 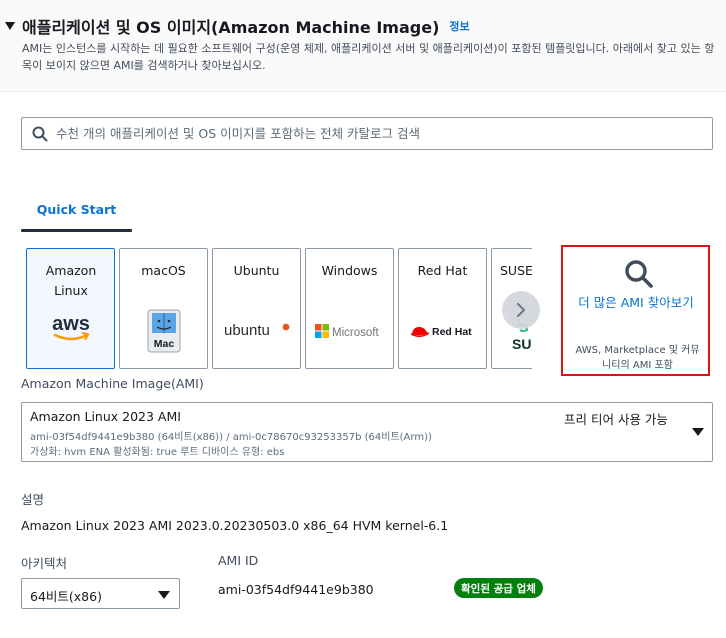 What do you see at coordinates (521, 344) in the screenshot?
I see `suse-logo-text: SU` at bounding box center [521, 344].